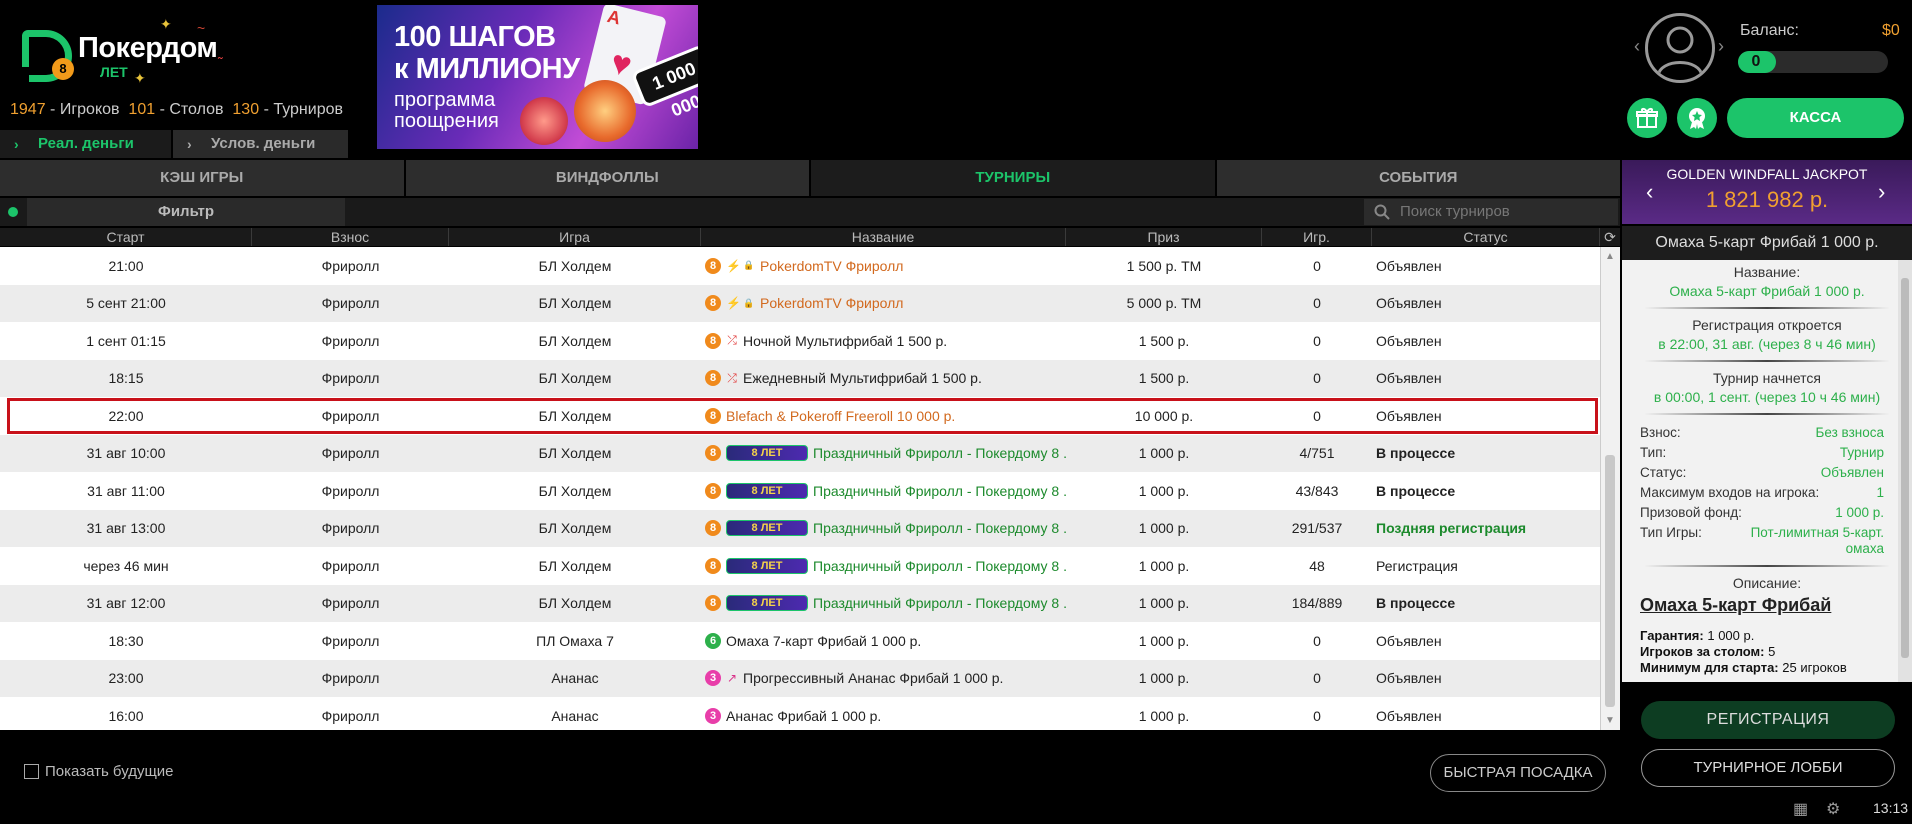 The width and height of the screenshot is (1912, 824). What do you see at coordinates (126, 565) in the screenshot?
I see `cell-start: через 46 мин` at bounding box center [126, 565].